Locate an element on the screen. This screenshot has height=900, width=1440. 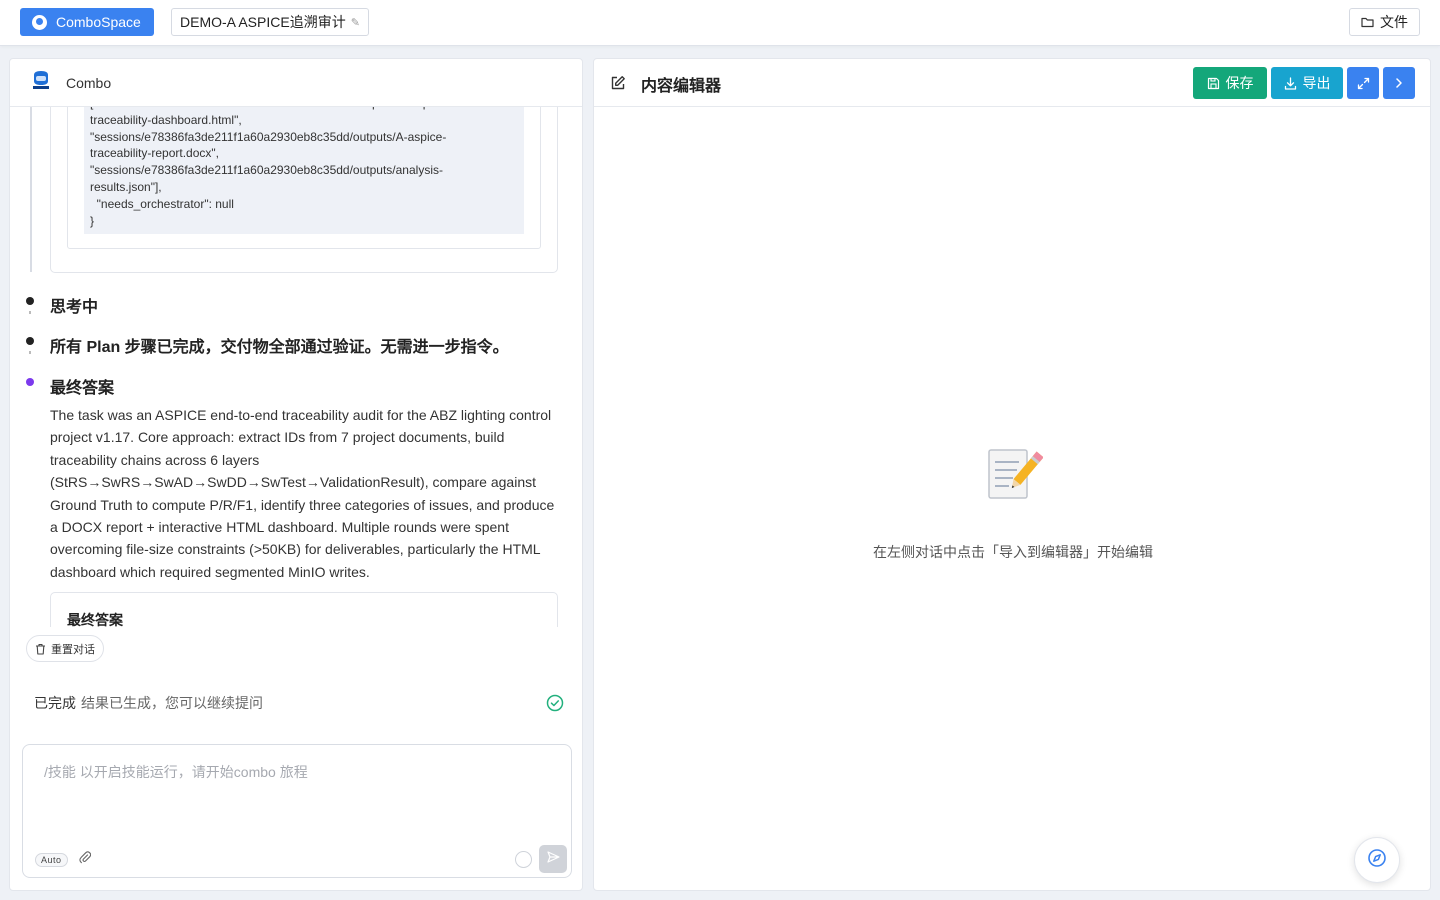
top-bar: ComboSpace DEMO-A ASPICE追溯审计 ✎ 文件 is located at coordinates (720, 23).